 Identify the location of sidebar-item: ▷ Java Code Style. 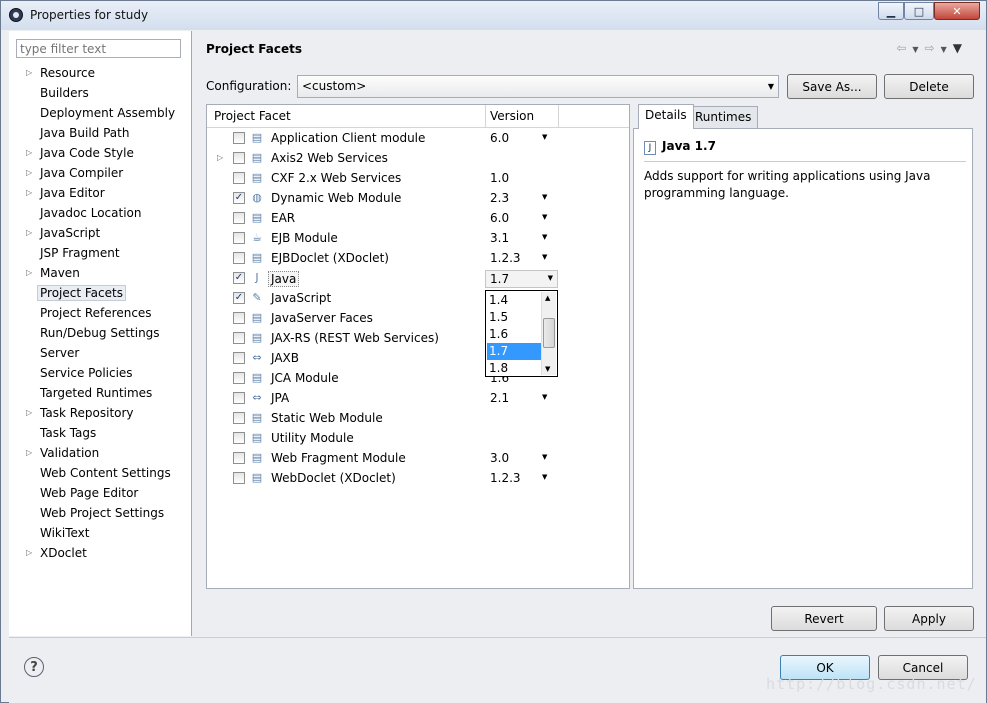
(99, 153).